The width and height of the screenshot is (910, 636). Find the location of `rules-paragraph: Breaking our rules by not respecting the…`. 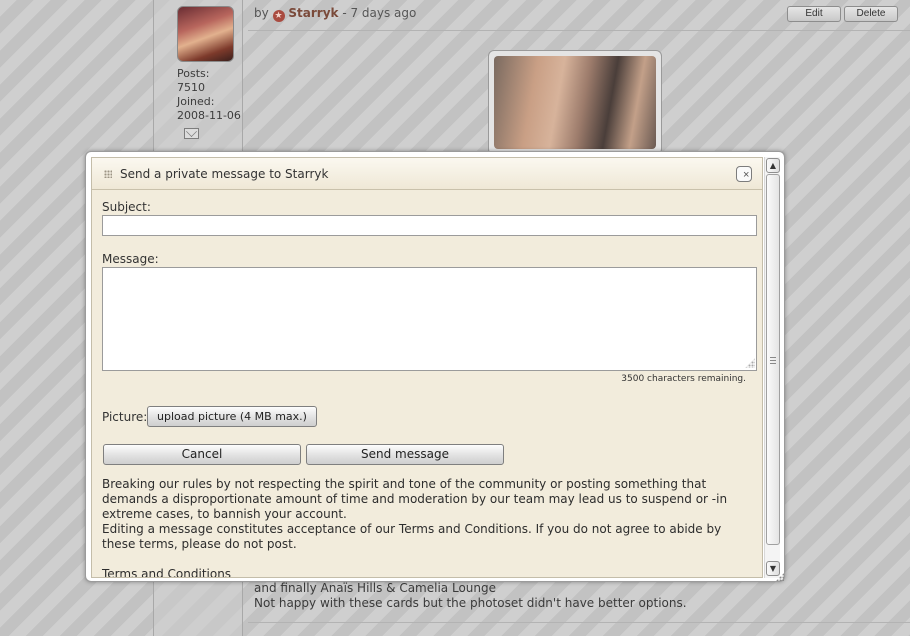

rules-paragraph: Breaking our rules by not respecting the… is located at coordinates (415, 499).